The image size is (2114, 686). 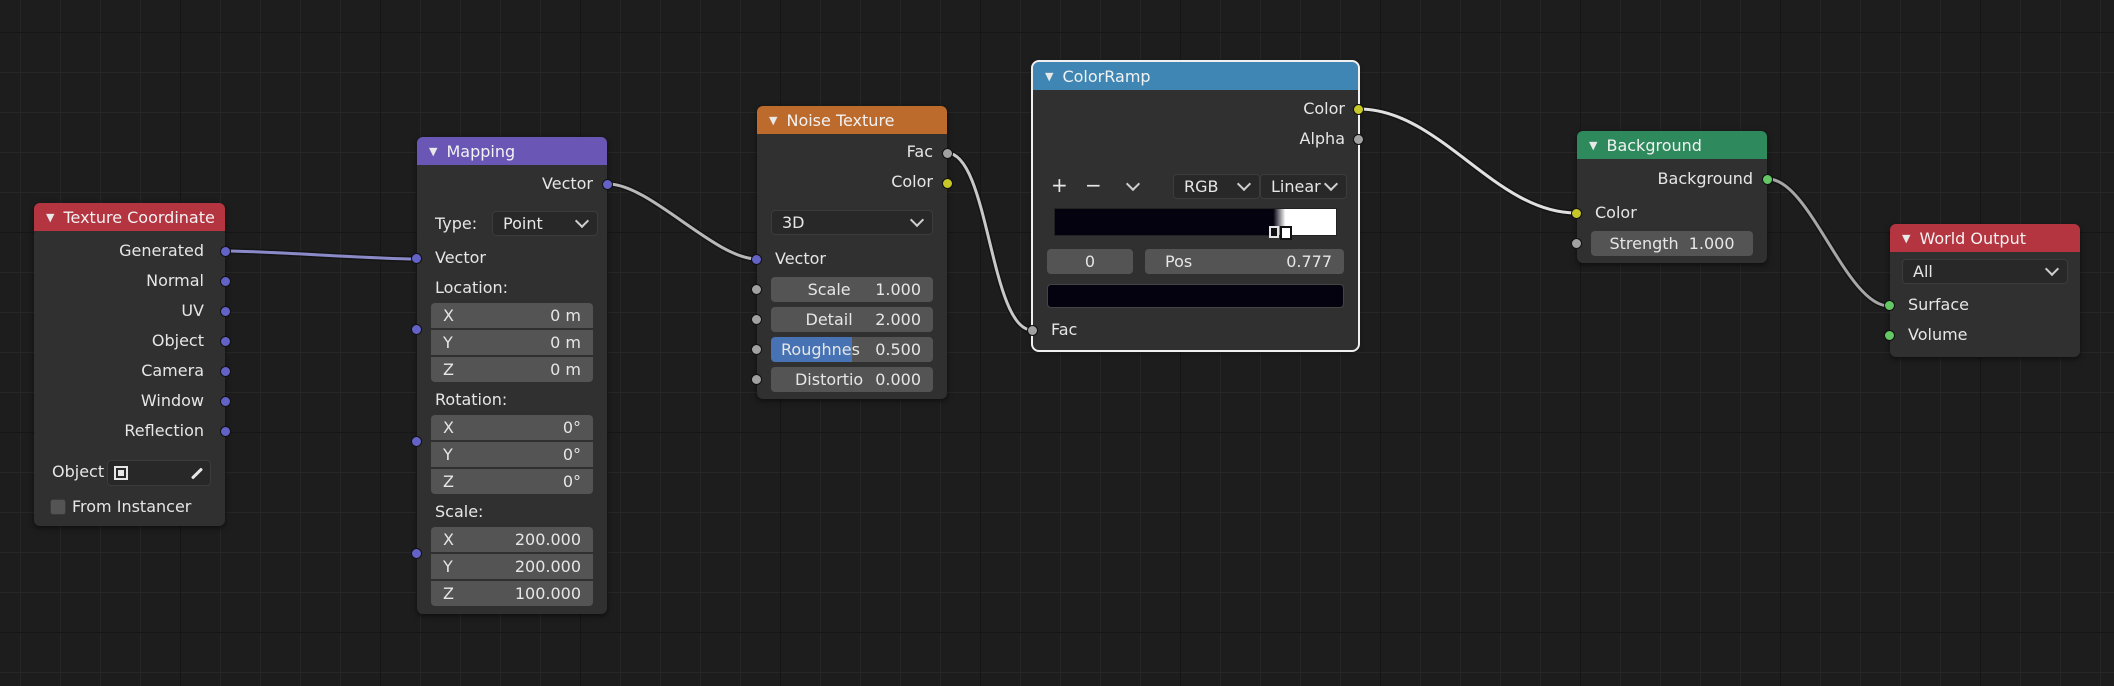 I want to click on stop-color-swatch, so click(x=1195, y=296).